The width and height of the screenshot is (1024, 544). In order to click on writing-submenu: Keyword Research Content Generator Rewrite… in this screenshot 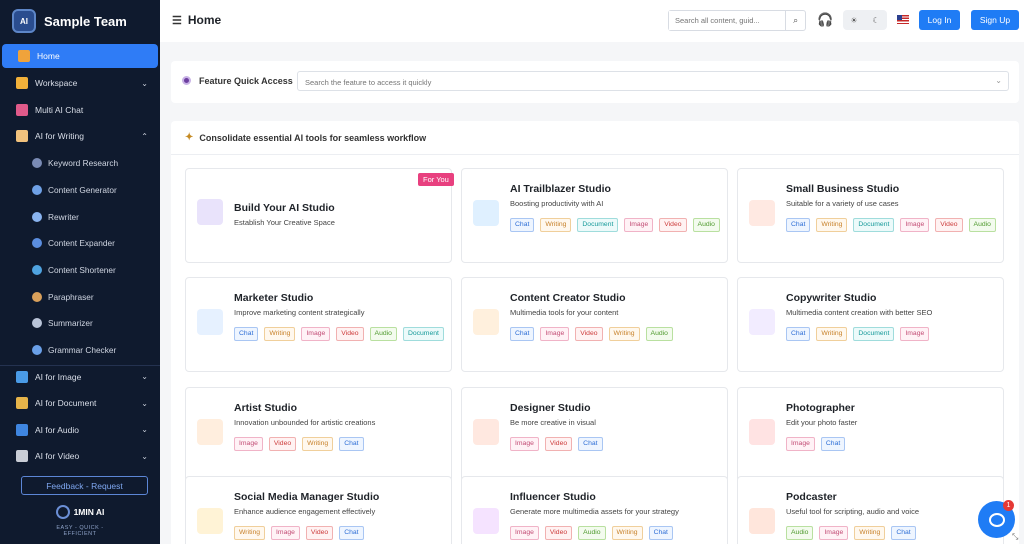, I will do `click(80, 257)`.